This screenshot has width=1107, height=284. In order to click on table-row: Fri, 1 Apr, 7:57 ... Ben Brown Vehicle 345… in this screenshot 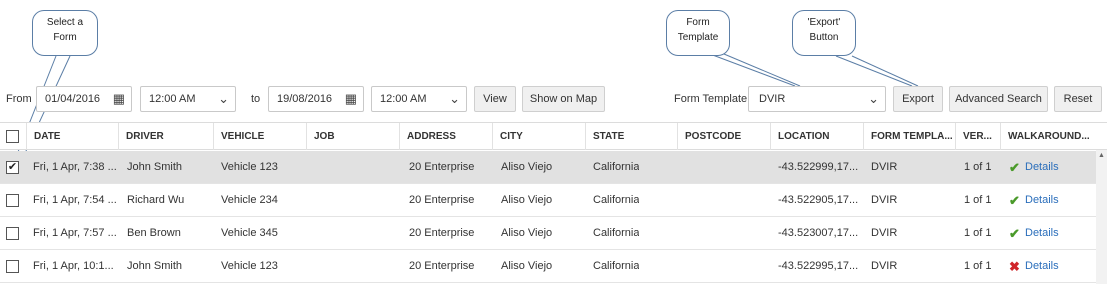, I will do `click(548, 233)`.